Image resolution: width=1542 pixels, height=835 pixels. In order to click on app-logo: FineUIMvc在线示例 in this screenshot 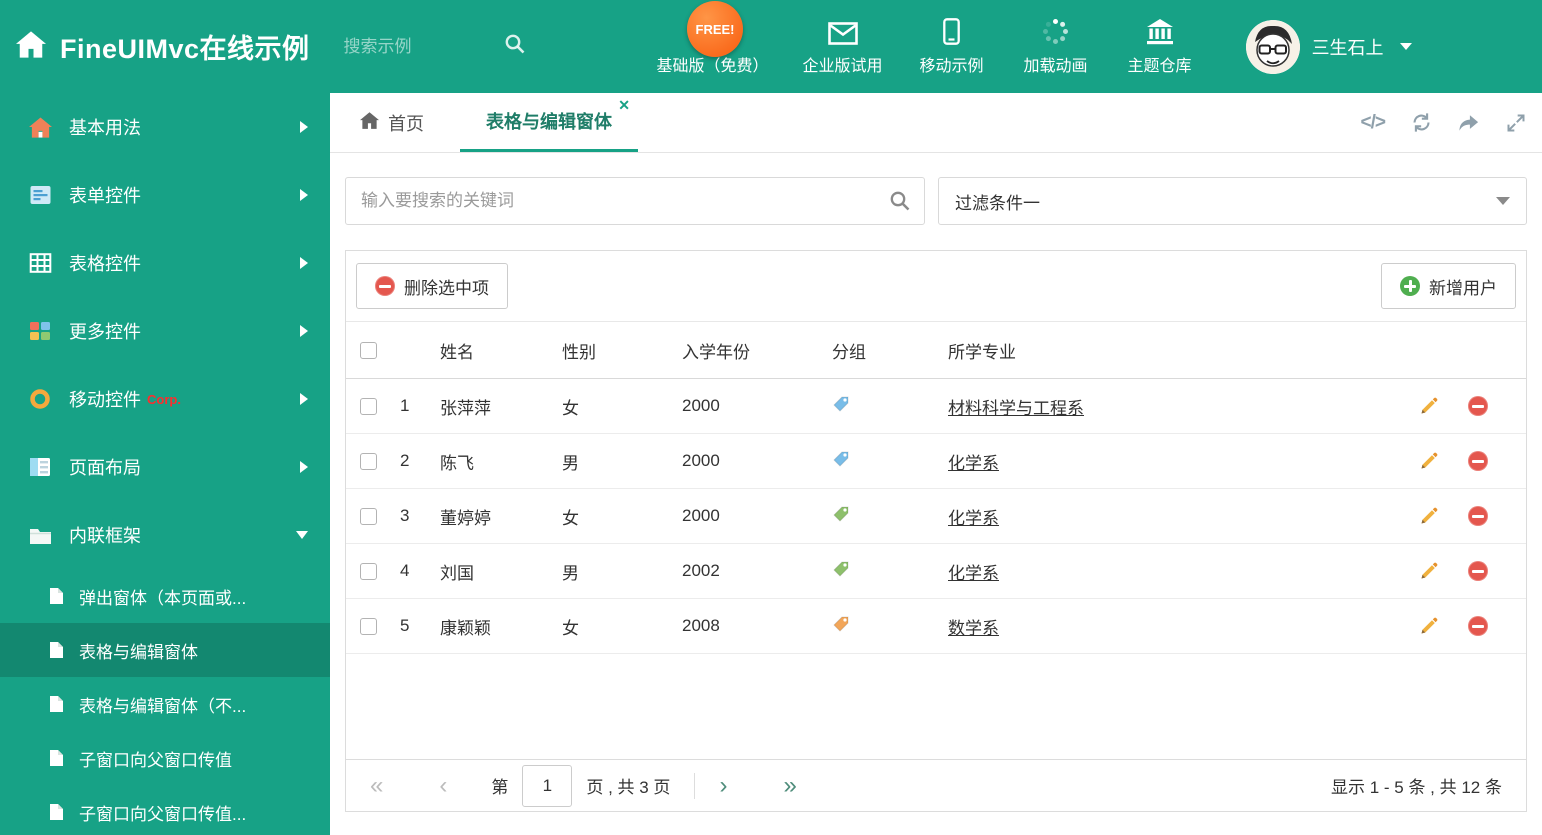, I will do `click(163, 46)`.